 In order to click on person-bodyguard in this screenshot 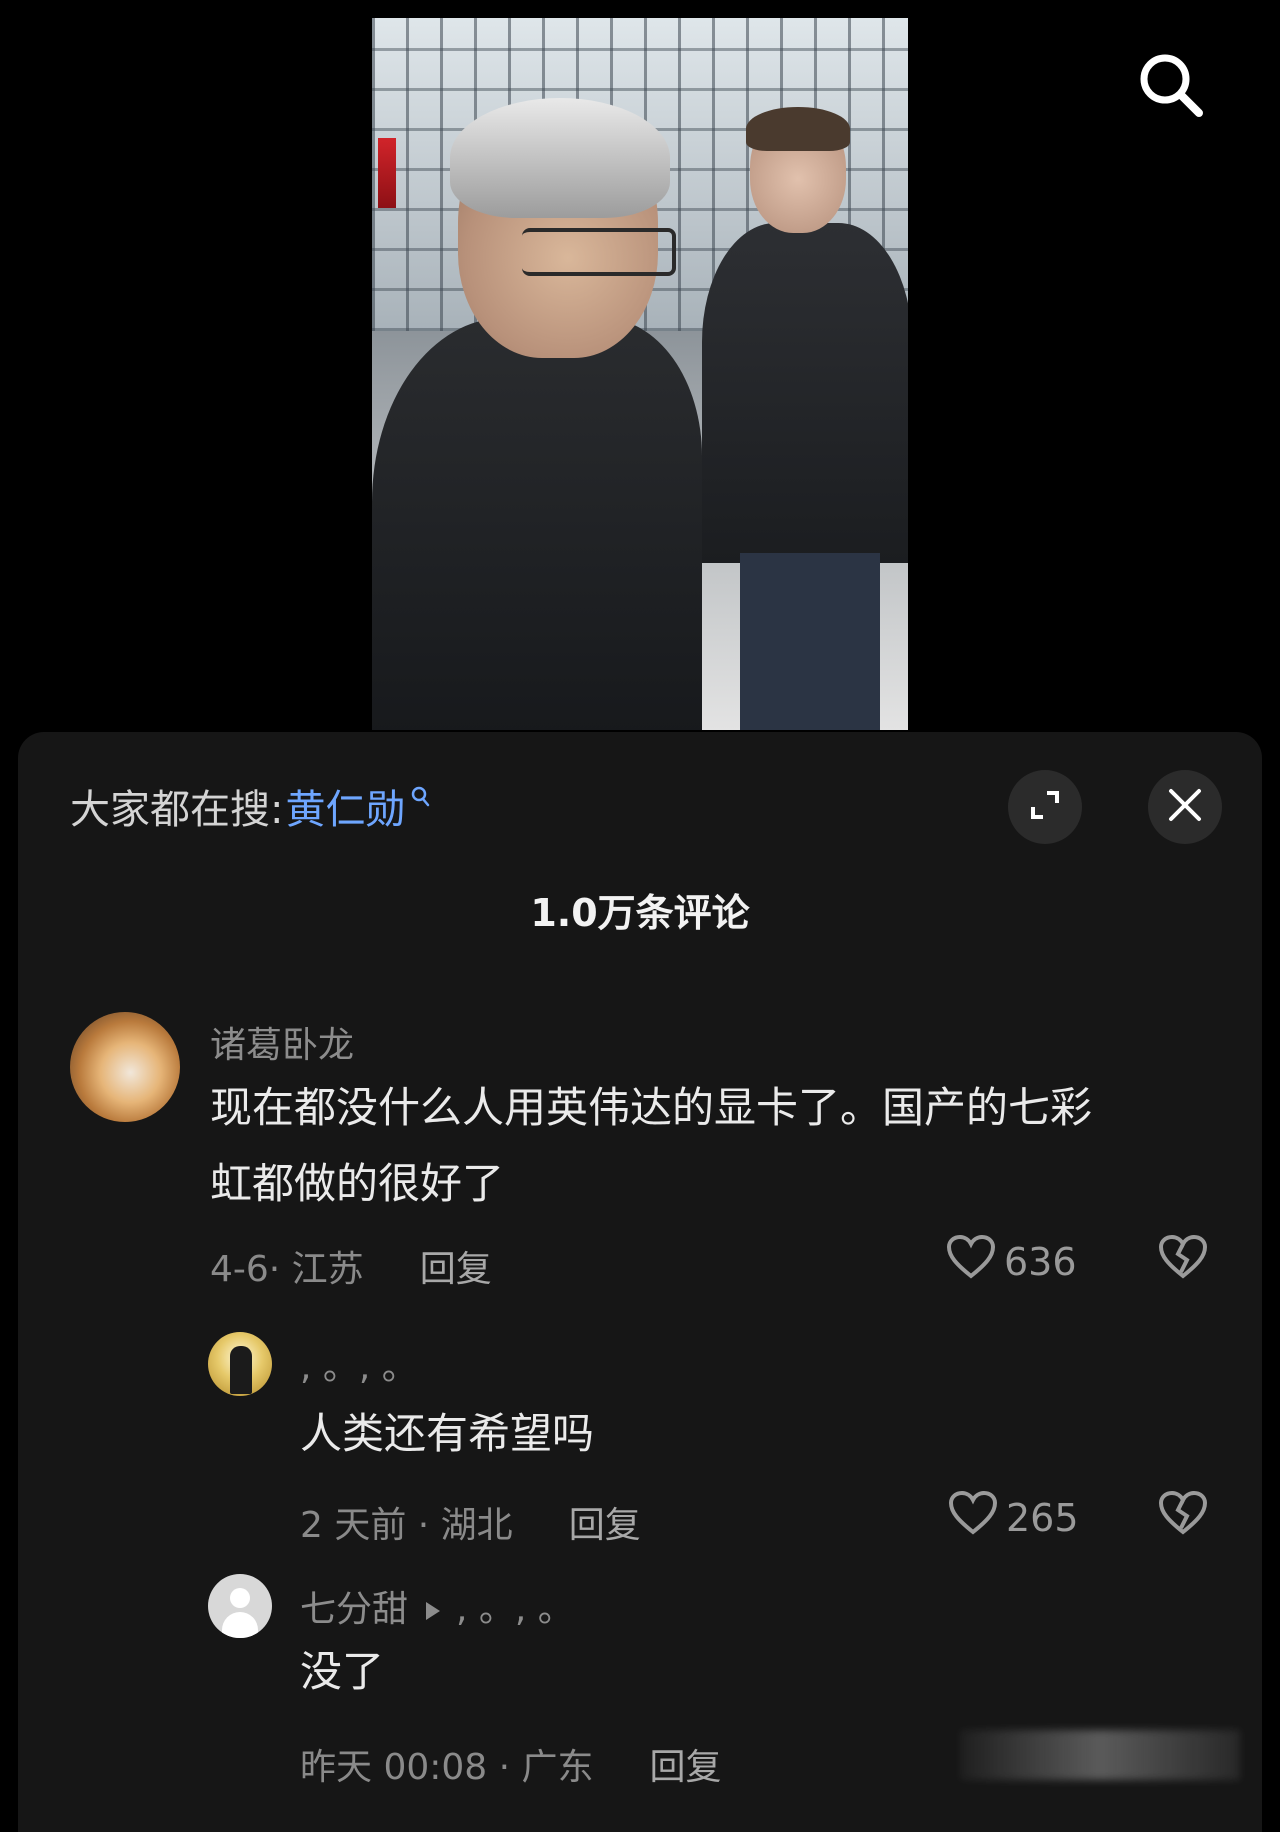, I will do `click(805, 418)`.